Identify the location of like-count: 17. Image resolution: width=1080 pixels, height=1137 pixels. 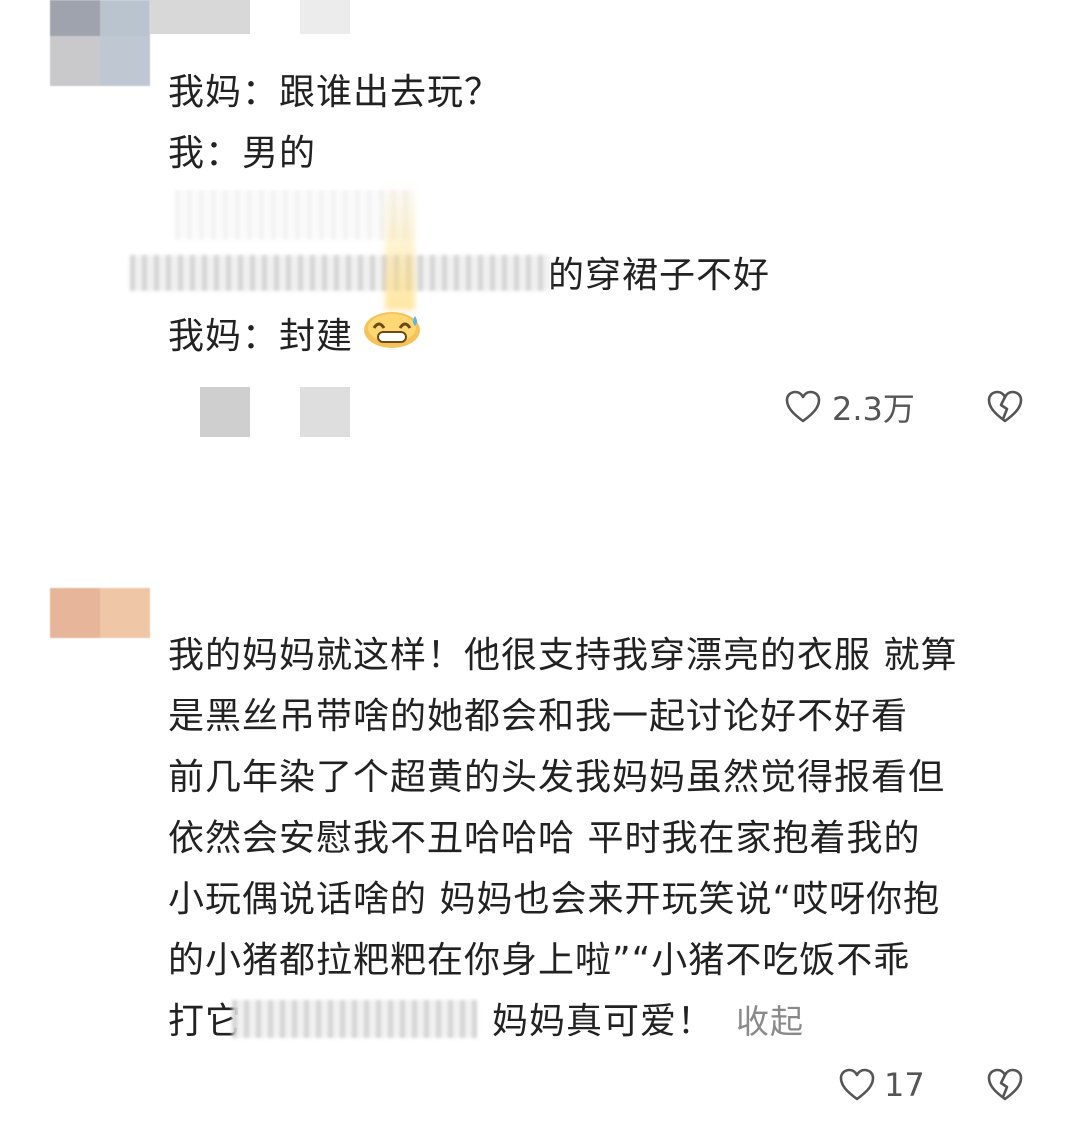
(904, 1085).